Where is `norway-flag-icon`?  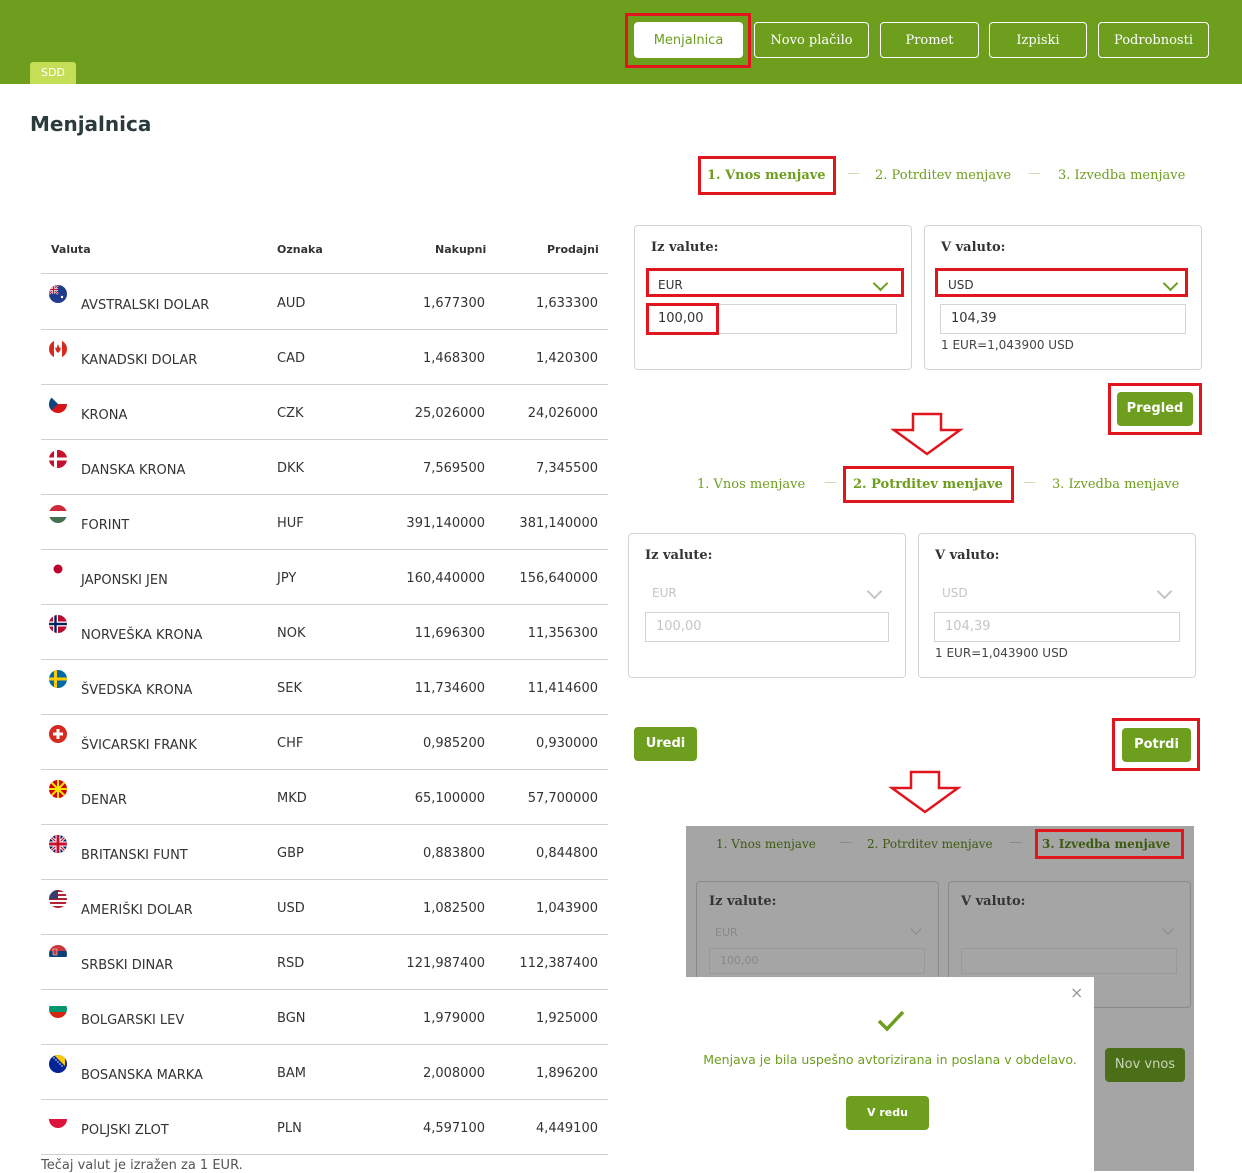
norway-flag-icon is located at coordinates (58, 624).